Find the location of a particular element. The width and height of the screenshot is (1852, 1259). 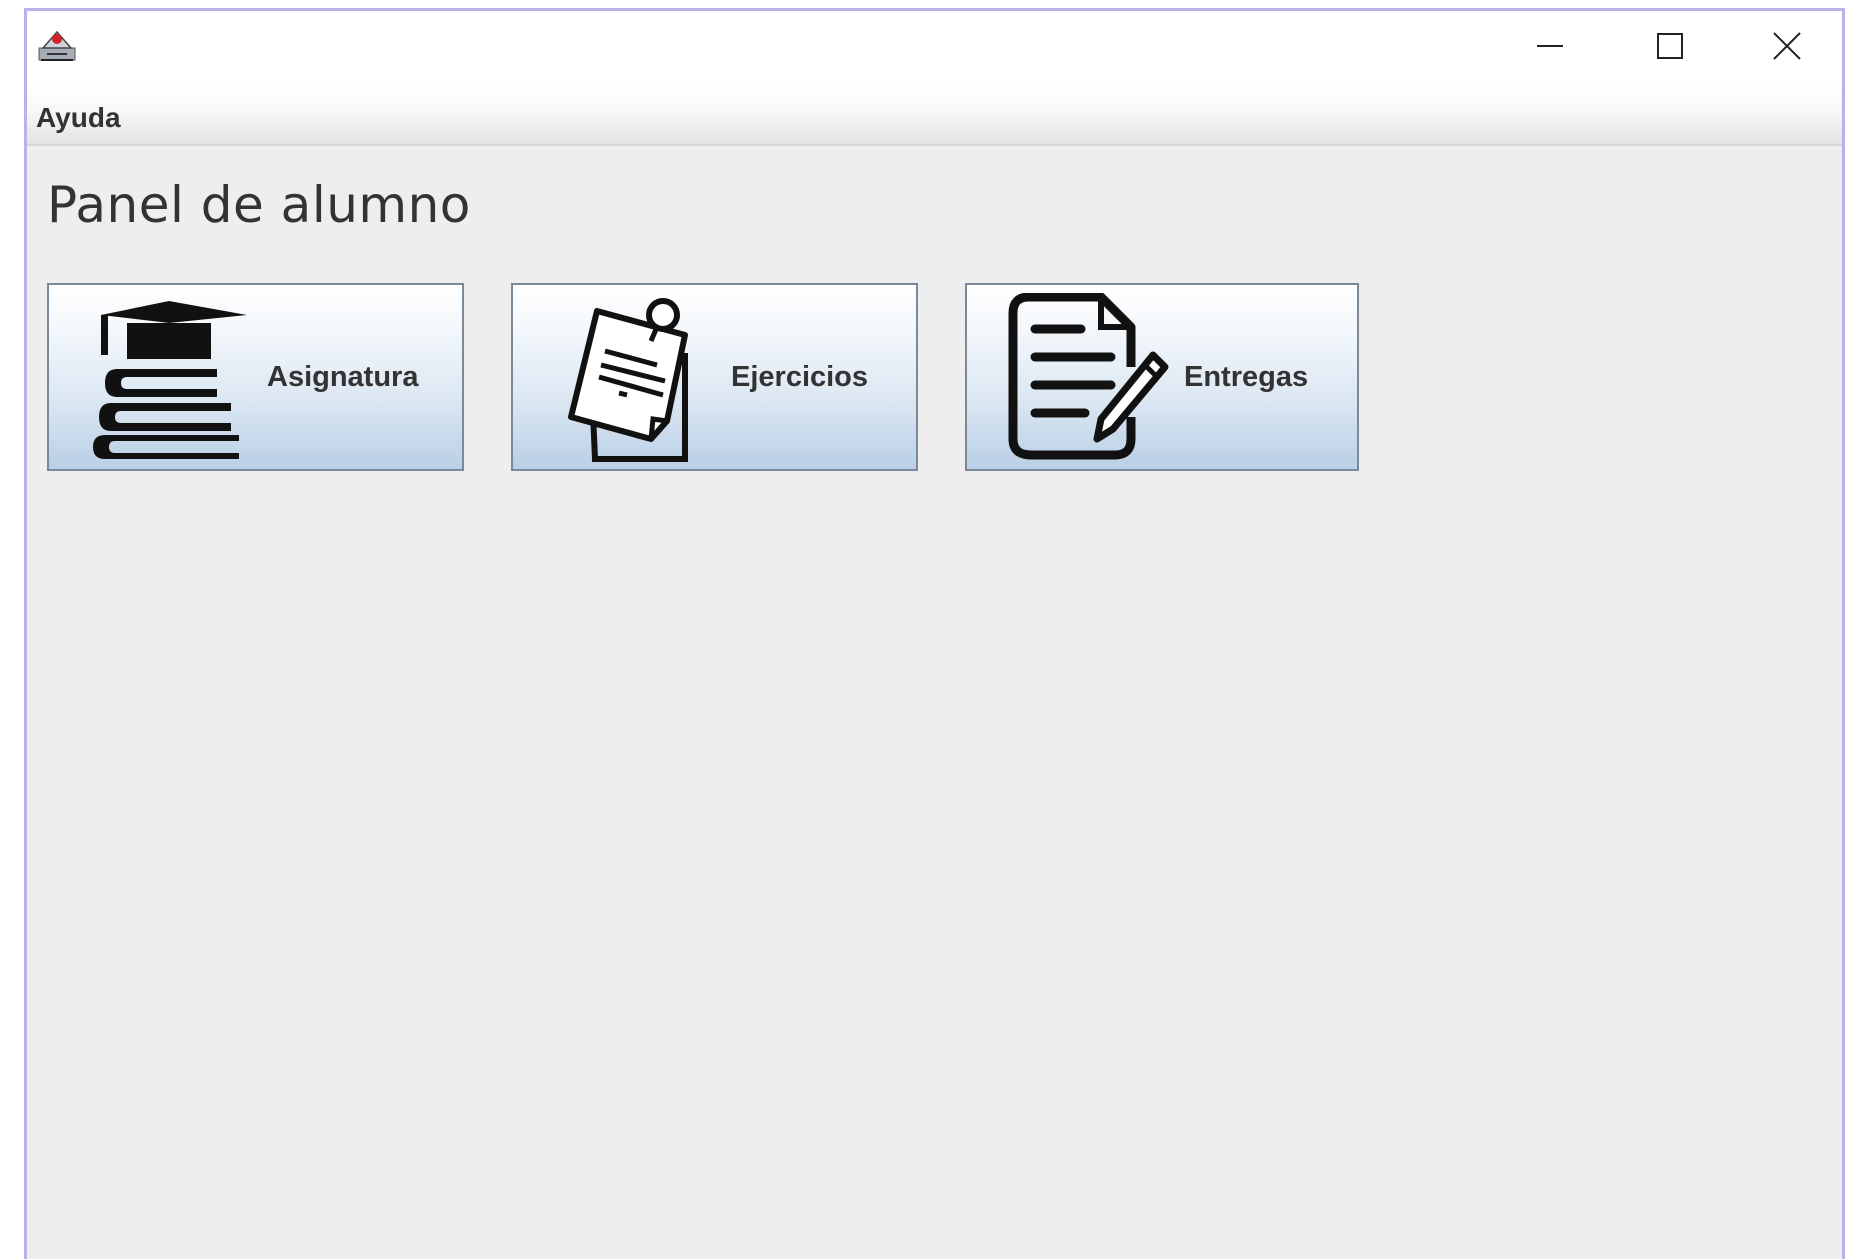

java-app-icon is located at coordinates (57, 44).